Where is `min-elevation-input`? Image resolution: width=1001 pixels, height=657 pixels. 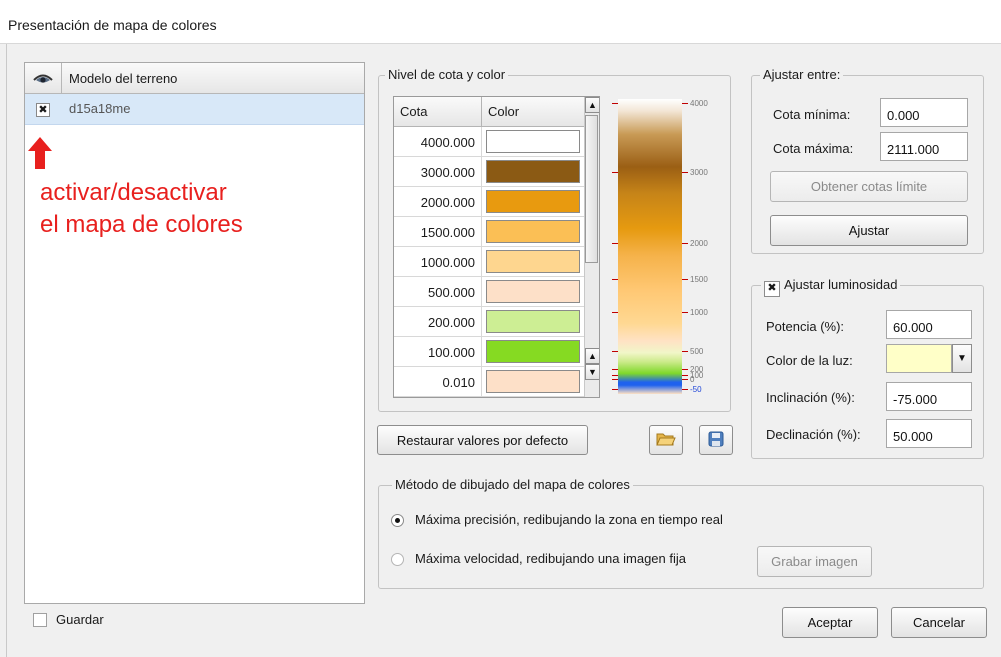 min-elevation-input is located at coordinates (924, 112).